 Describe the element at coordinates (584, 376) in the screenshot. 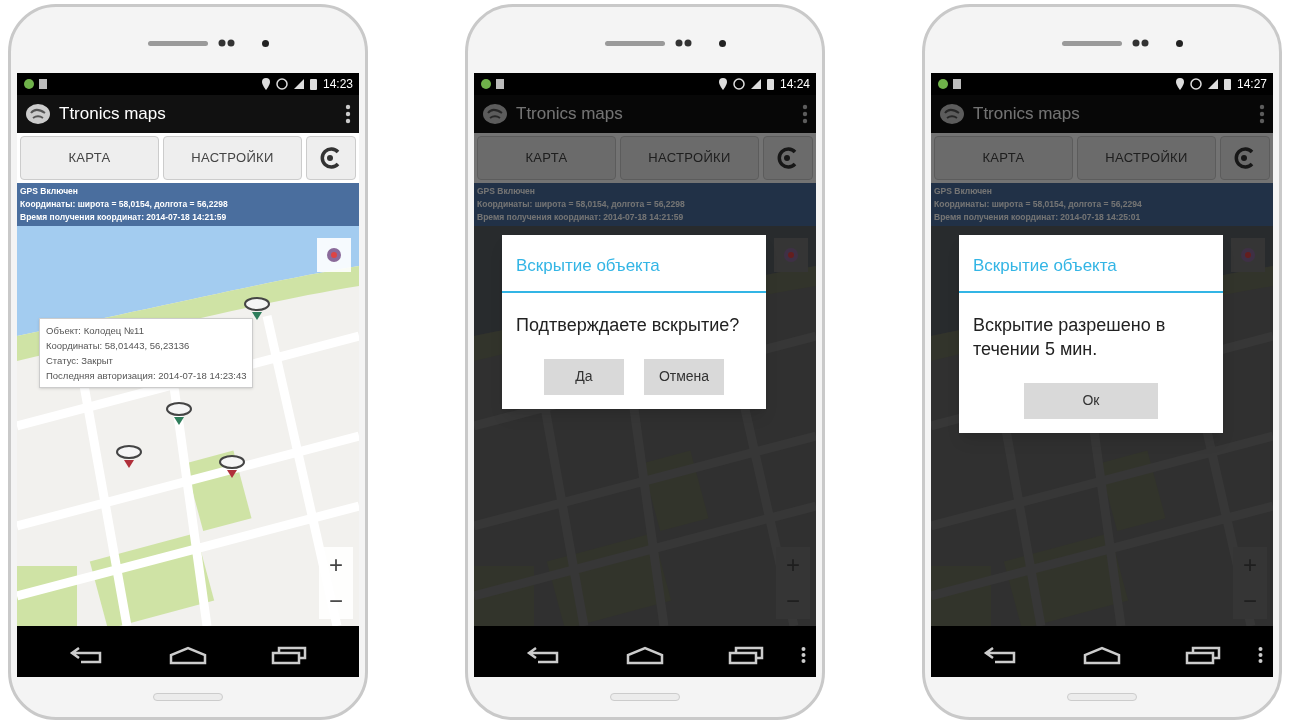

I see `dialog-button: Да` at that location.